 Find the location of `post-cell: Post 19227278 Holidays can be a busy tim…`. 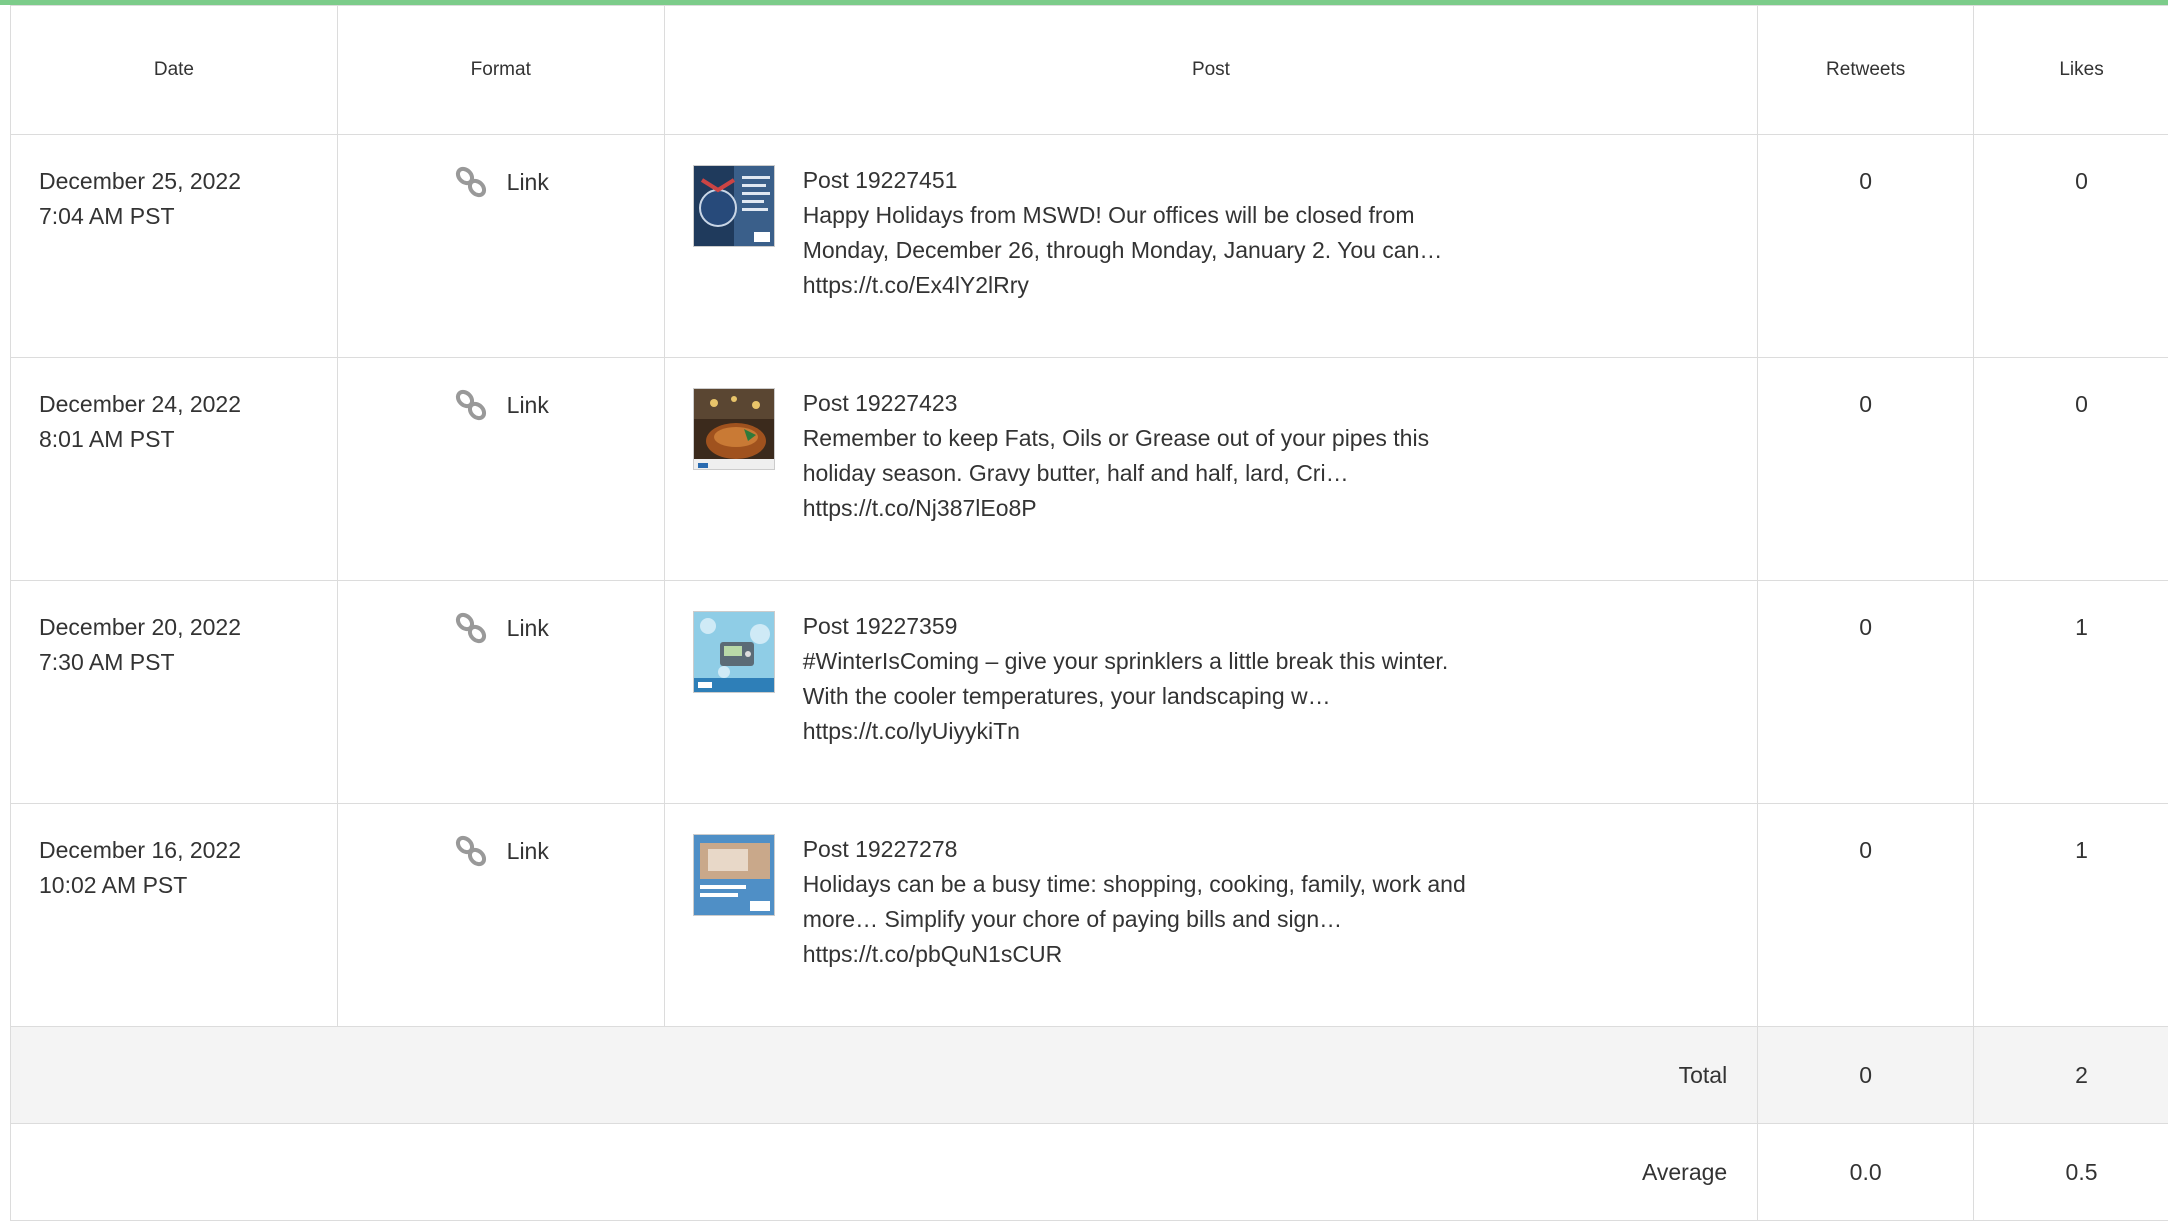

post-cell: Post 19227278 Holidays can be a busy tim… is located at coordinates (1211, 915).